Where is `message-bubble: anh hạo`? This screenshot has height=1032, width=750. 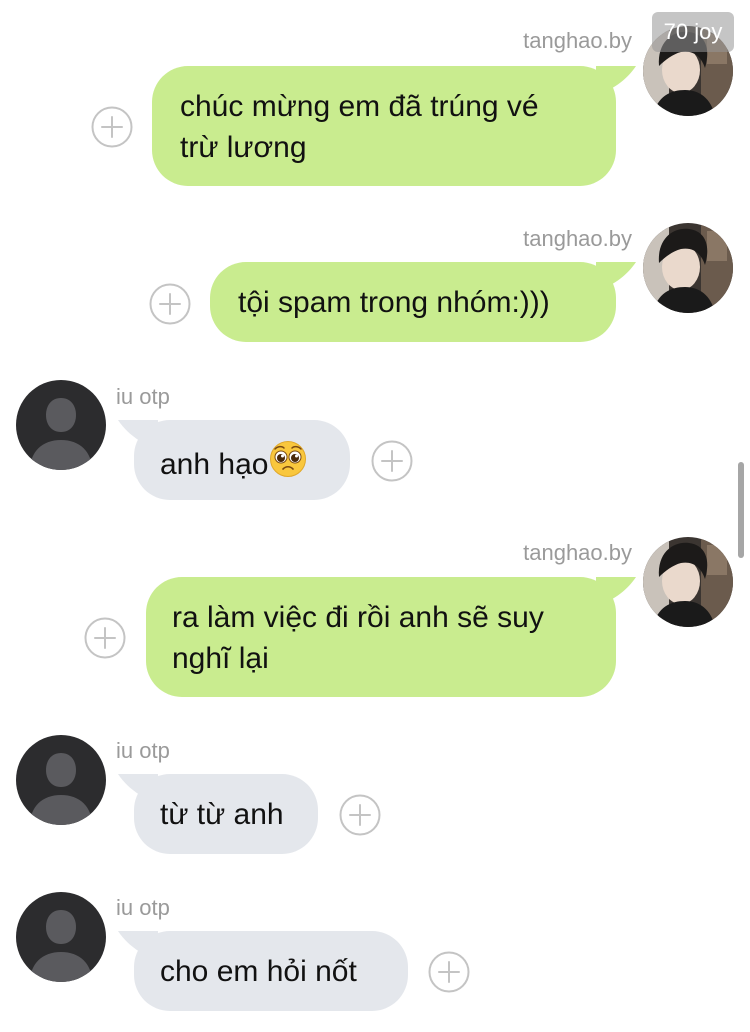 message-bubble: anh hạo is located at coordinates (242, 460).